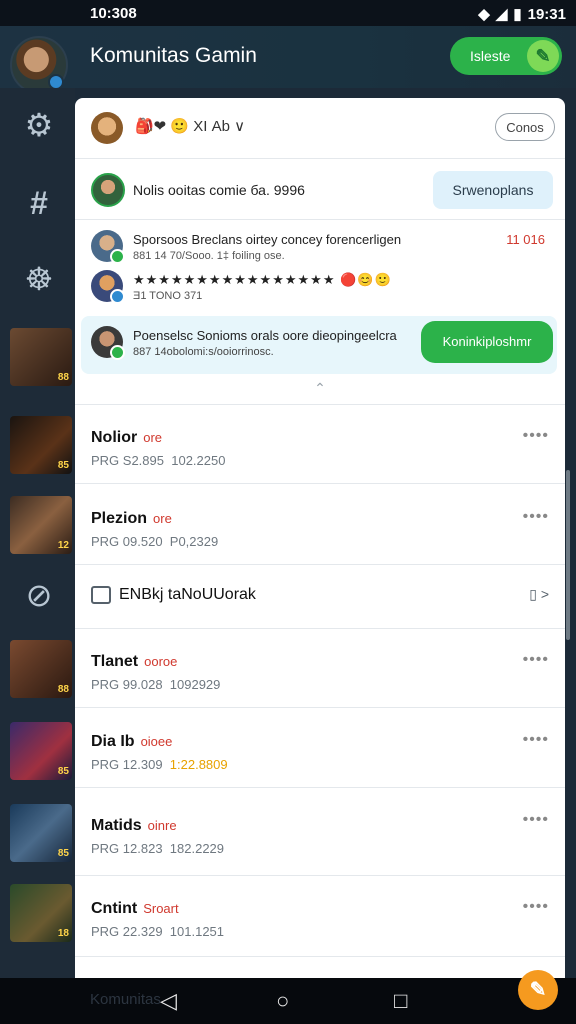  What do you see at coordinates (288, 60) in the screenshot?
I see `app-header: Komunitas Gamin Isleste ✎` at bounding box center [288, 60].